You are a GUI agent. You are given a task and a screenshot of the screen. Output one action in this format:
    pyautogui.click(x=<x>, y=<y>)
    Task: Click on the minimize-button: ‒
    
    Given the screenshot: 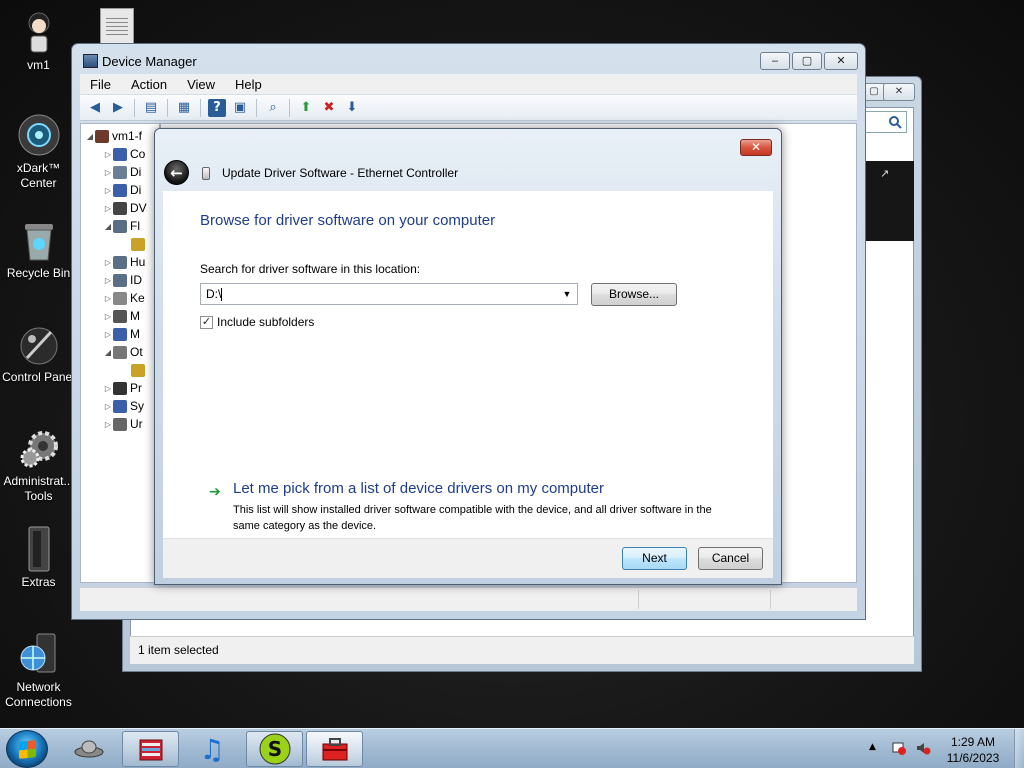 What is the action you would take?
    pyautogui.click(x=775, y=61)
    